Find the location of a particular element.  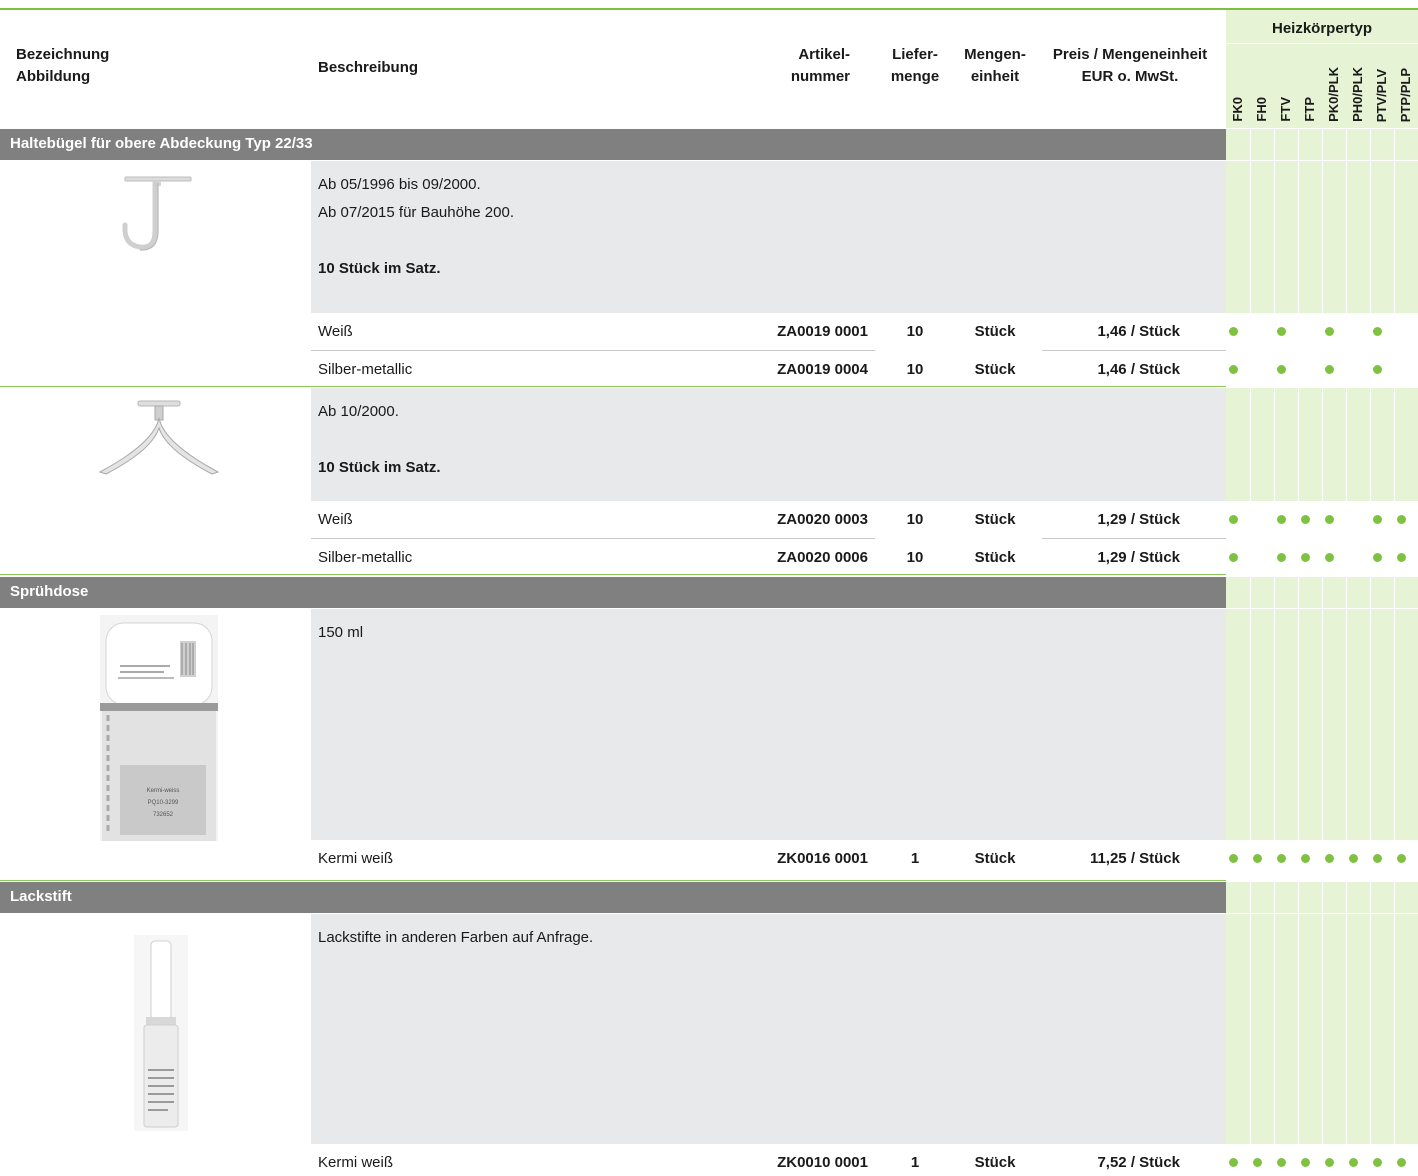

header-line: nummer is located at coordinates (820, 76).